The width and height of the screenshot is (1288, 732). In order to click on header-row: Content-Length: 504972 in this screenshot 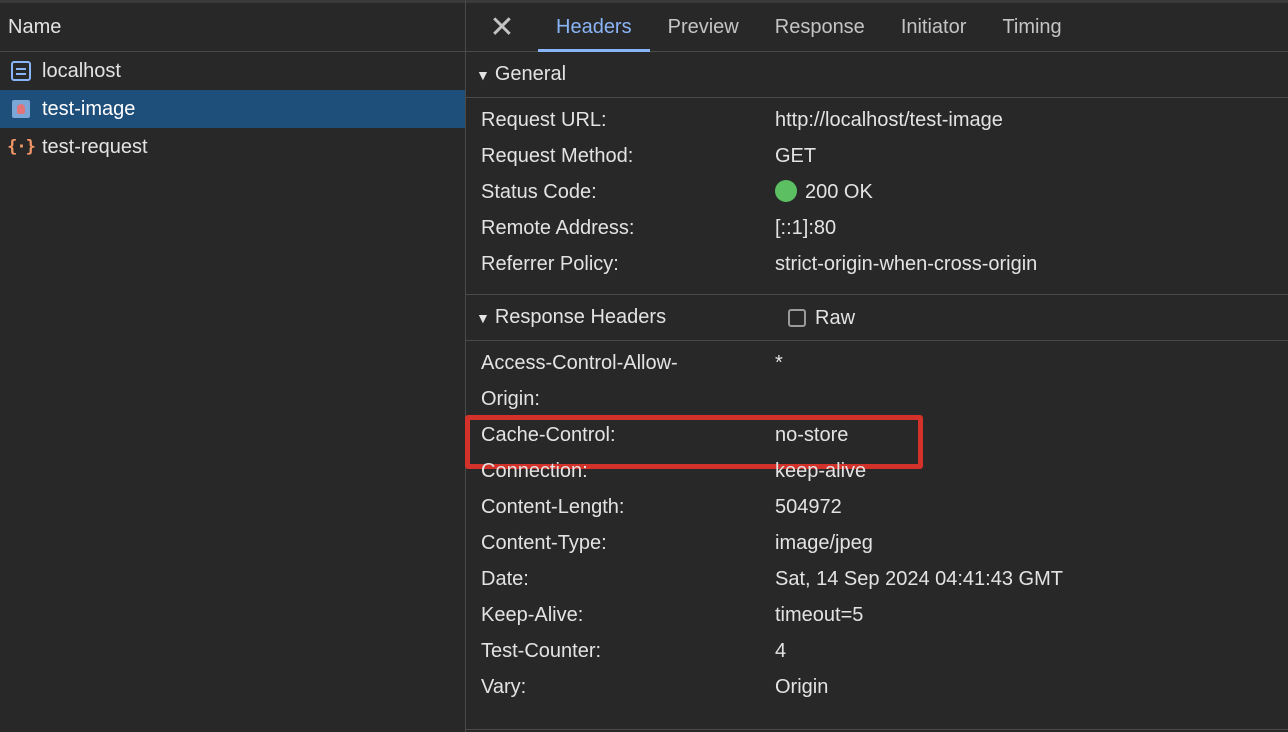, I will do `click(877, 507)`.